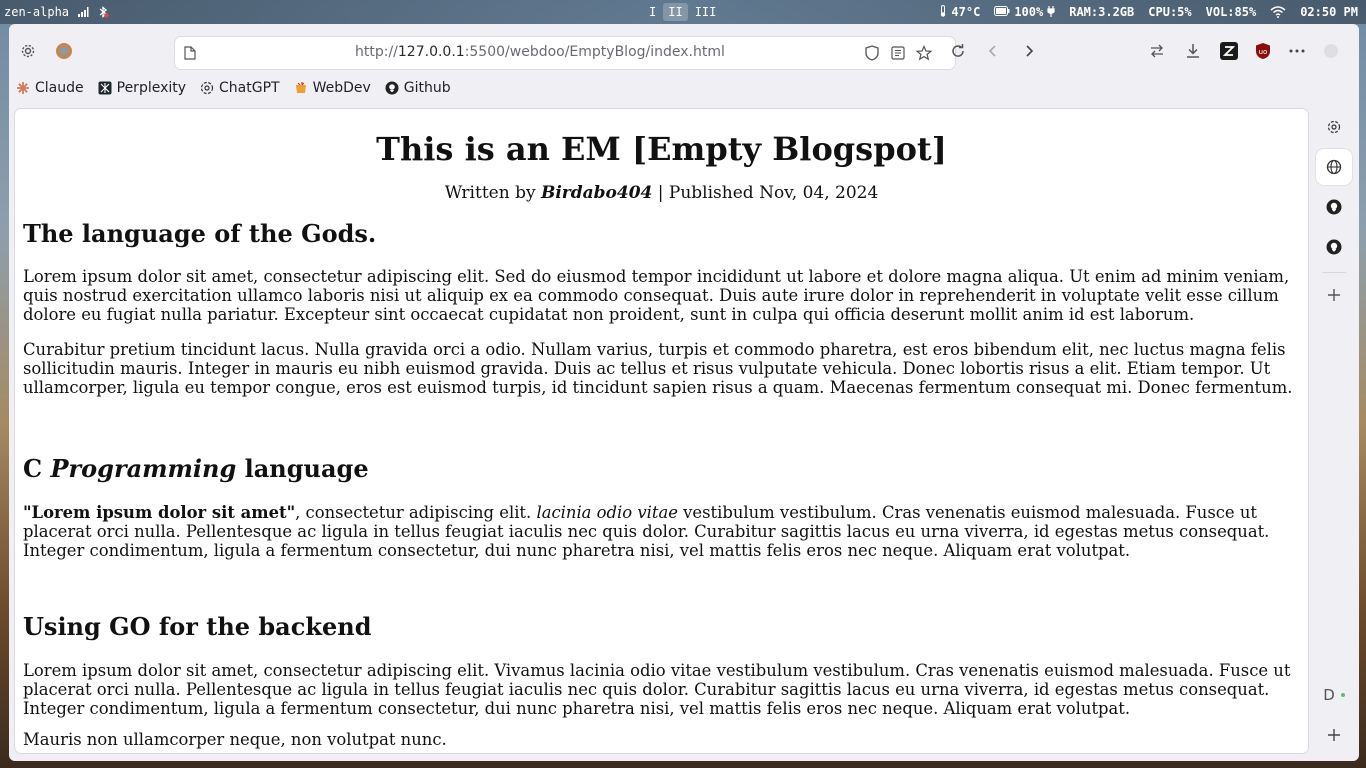 This screenshot has width=1366, height=768. Describe the element at coordinates (142, 88) in the screenshot. I see `bookmark-perplexity: Perplexity` at that location.